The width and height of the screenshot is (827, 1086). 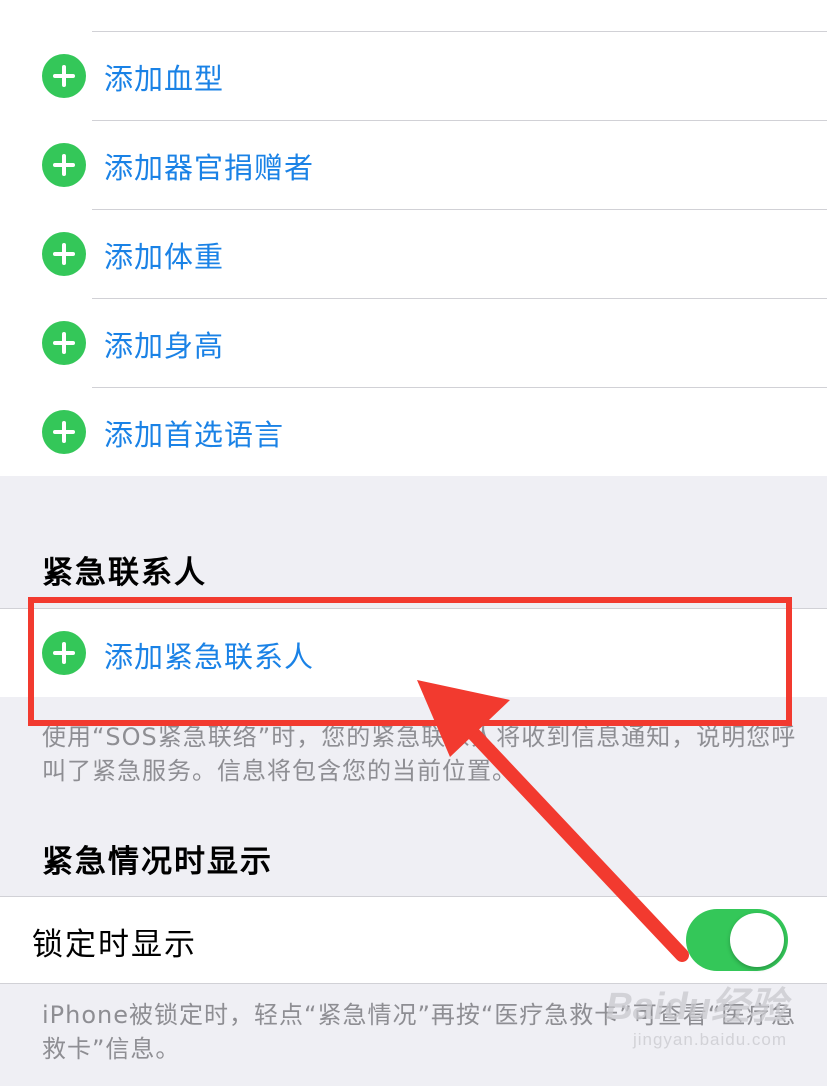 What do you see at coordinates (114, 945) in the screenshot?
I see `show-when-locked-label: 锁定时显示` at bounding box center [114, 945].